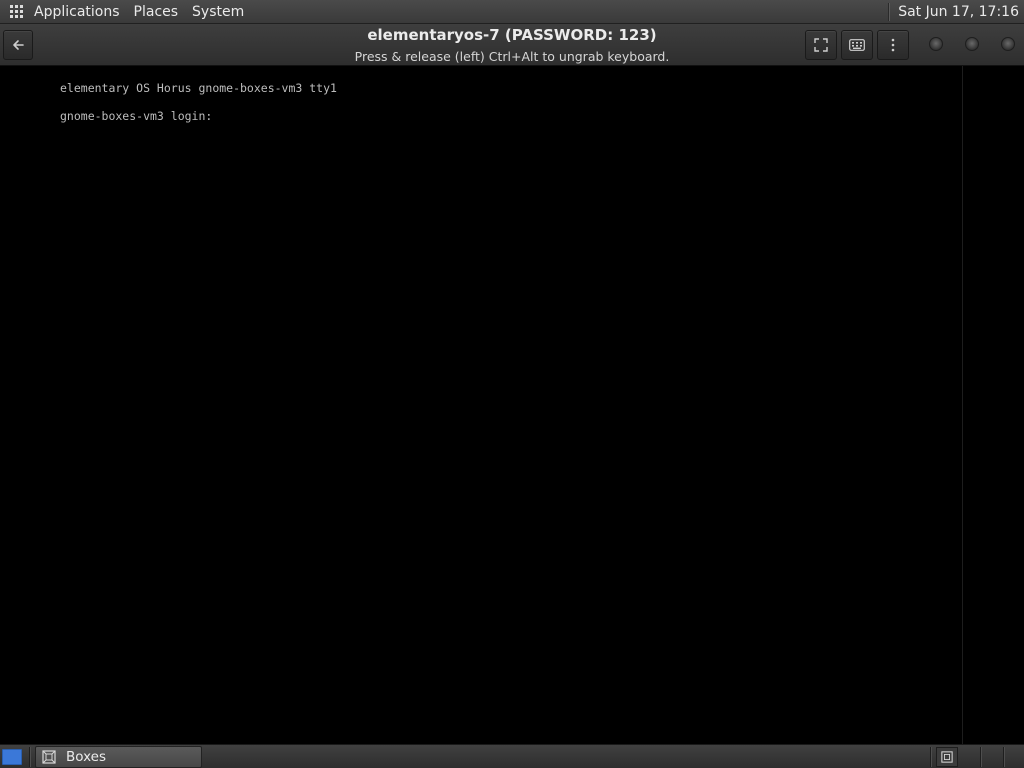 This screenshot has width=1024, height=768. Describe the element at coordinates (86, 757) in the screenshot. I see `taskbar-item-label: Boxes` at that location.